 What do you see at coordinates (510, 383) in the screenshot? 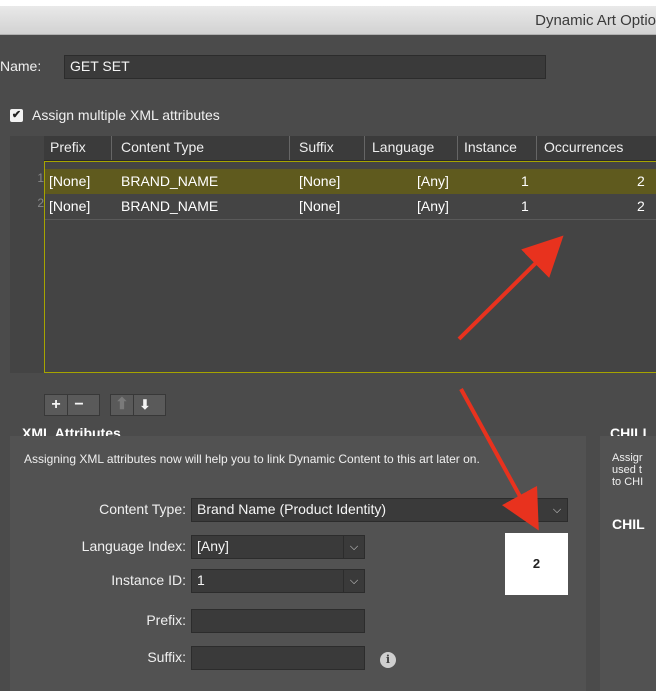
I see `annotation-arrows` at bounding box center [510, 383].